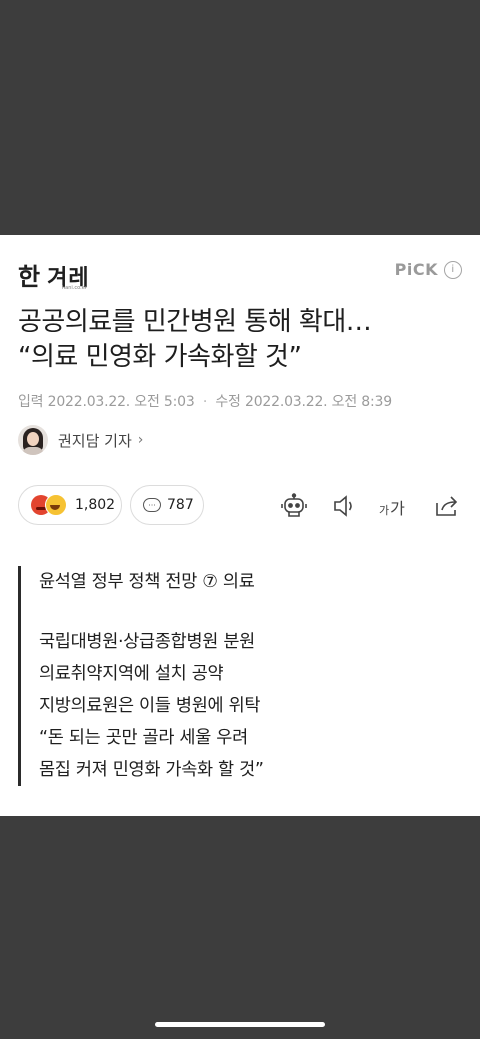 This screenshot has height=1039, width=480. I want to click on reaction-button: 1,802, so click(70, 505).